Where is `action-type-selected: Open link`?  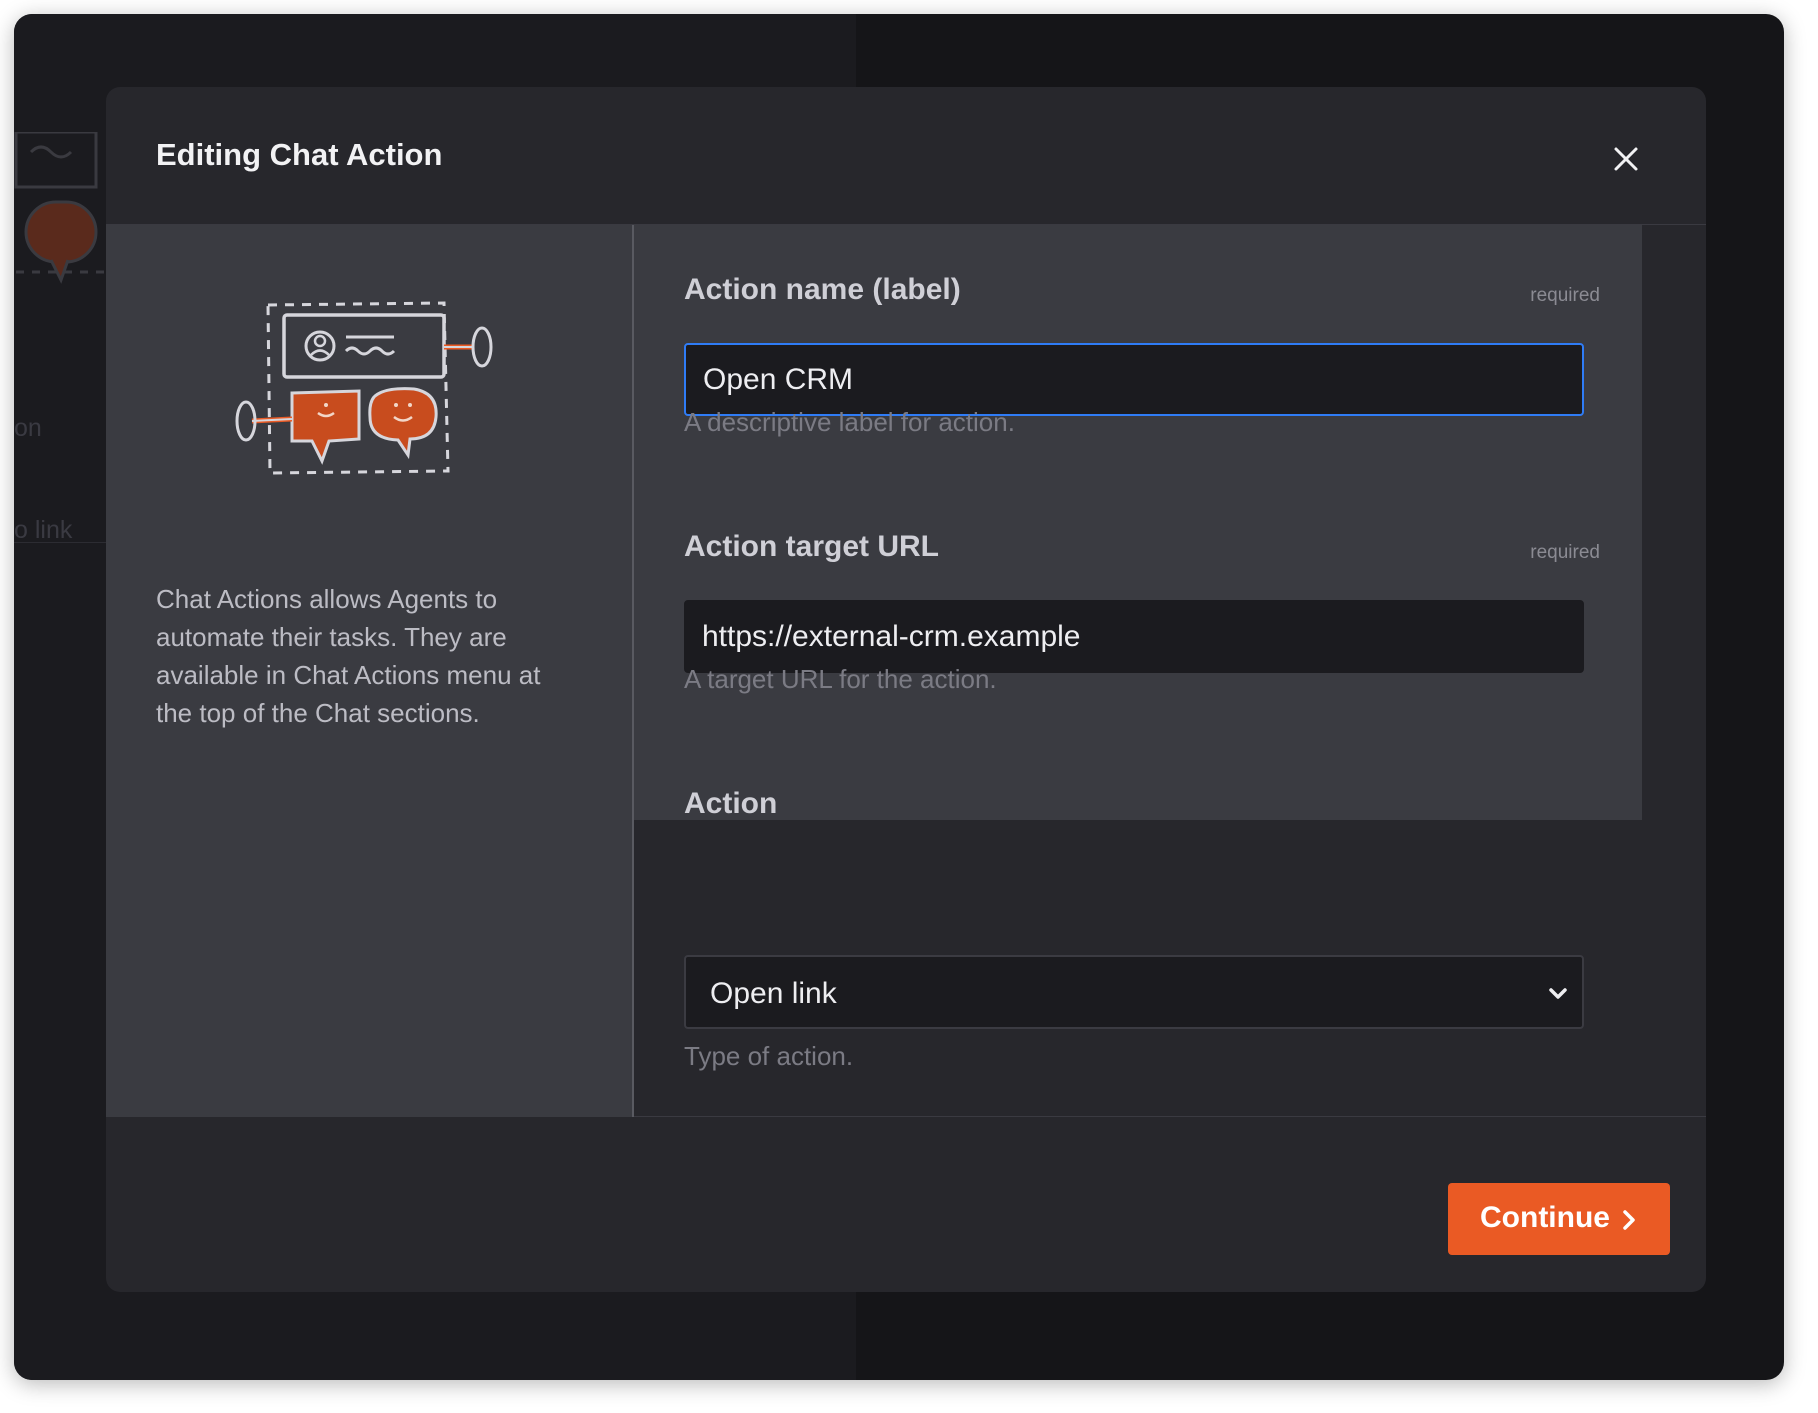 action-type-selected: Open link is located at coordinates (773, 993).